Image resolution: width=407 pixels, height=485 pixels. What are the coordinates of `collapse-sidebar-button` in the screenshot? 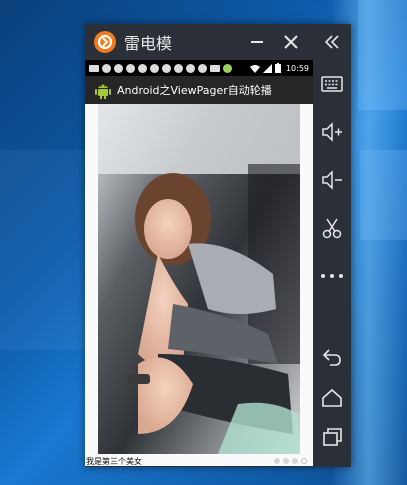 It's located at (332, 42).